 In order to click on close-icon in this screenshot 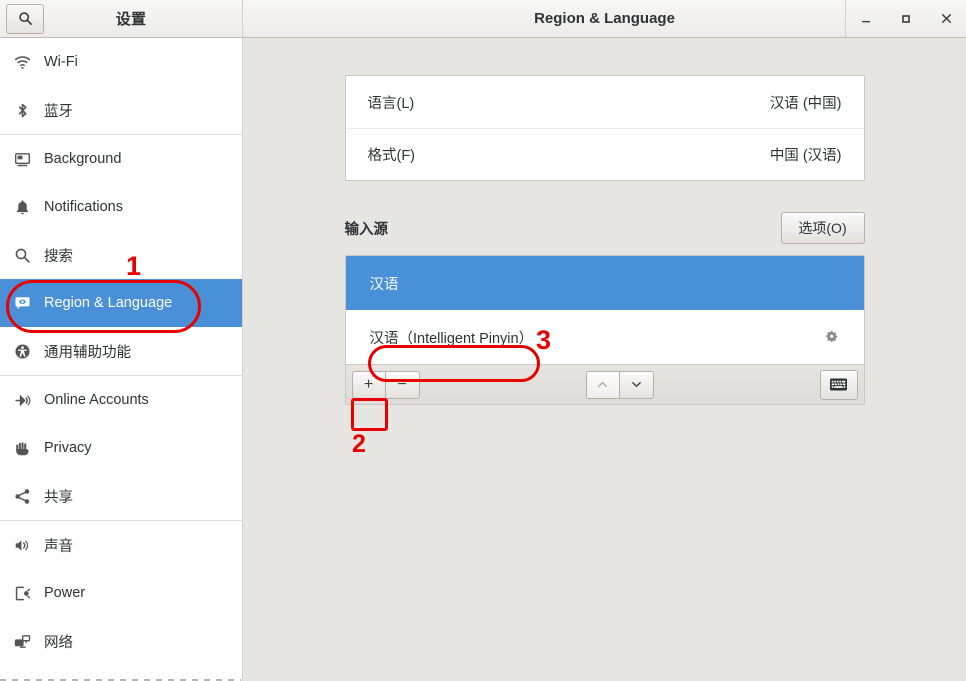, I will do `click(946, 18)`.